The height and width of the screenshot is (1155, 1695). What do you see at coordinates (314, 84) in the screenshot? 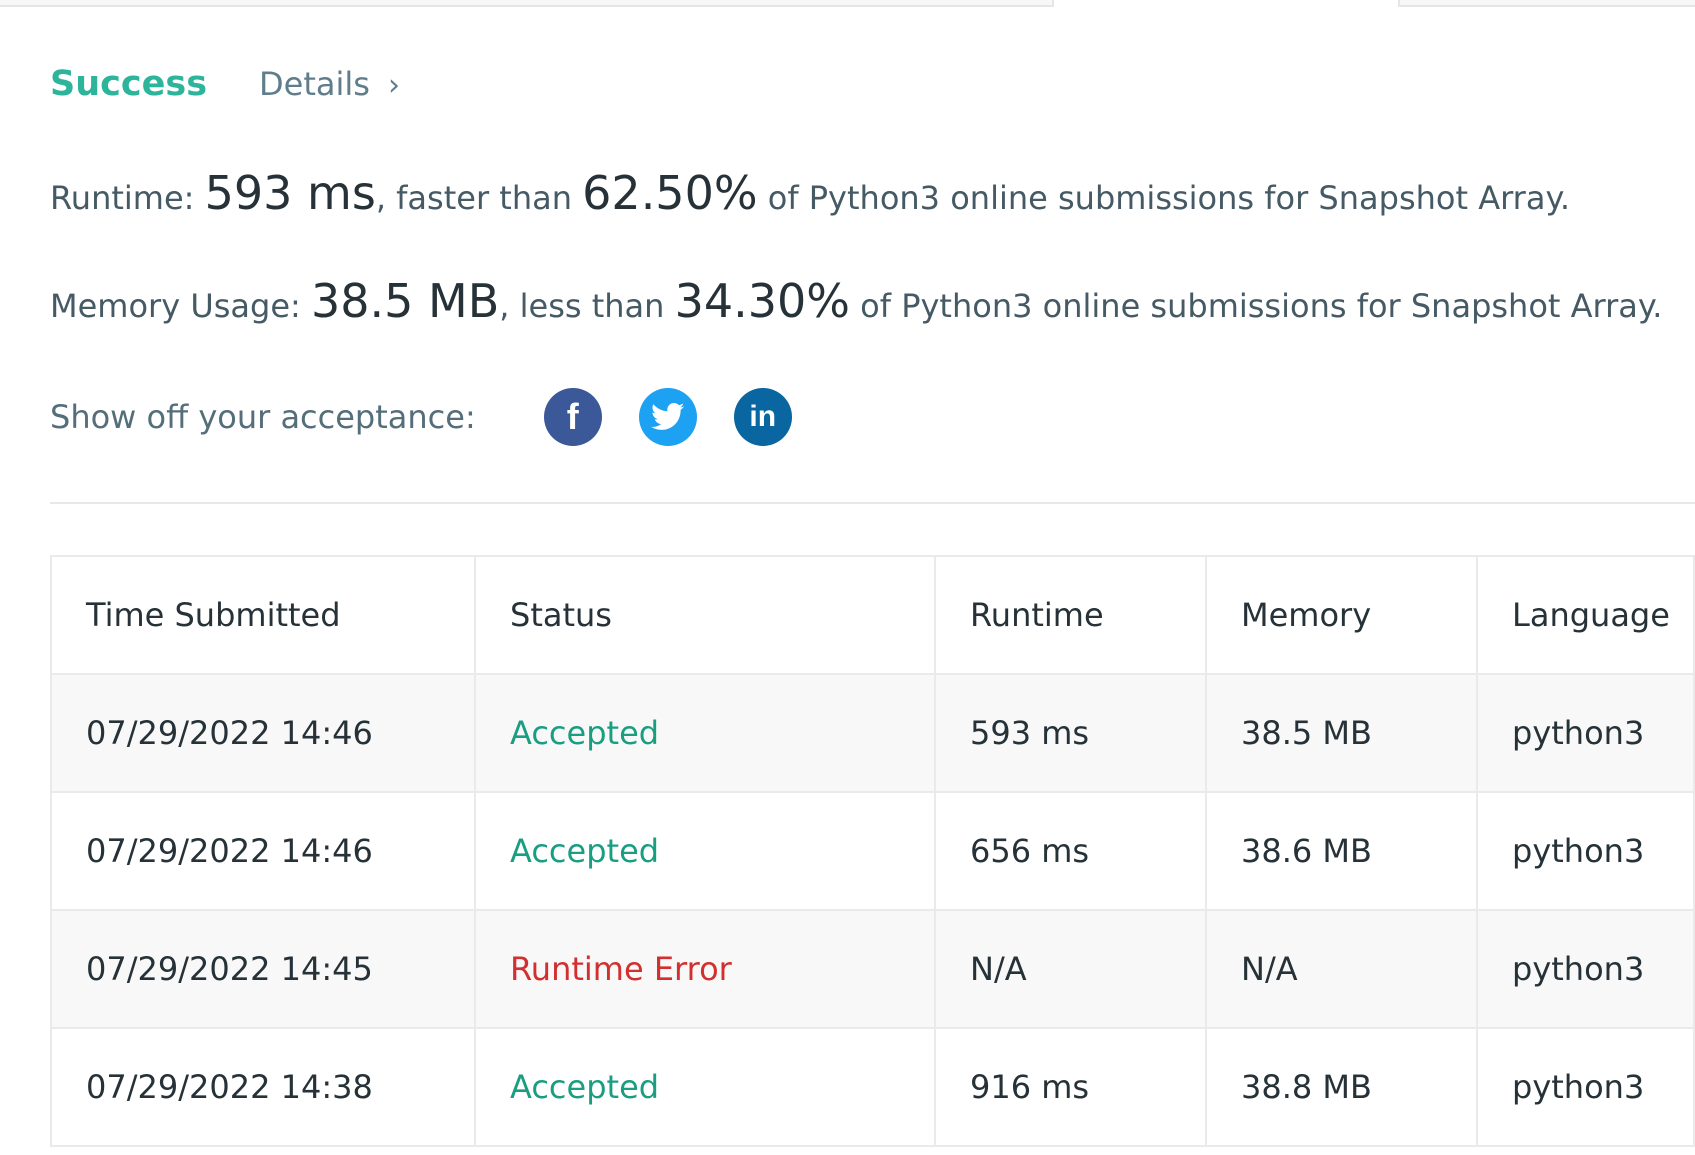
I see `details-label: Details` at bounding box center [314, 84].